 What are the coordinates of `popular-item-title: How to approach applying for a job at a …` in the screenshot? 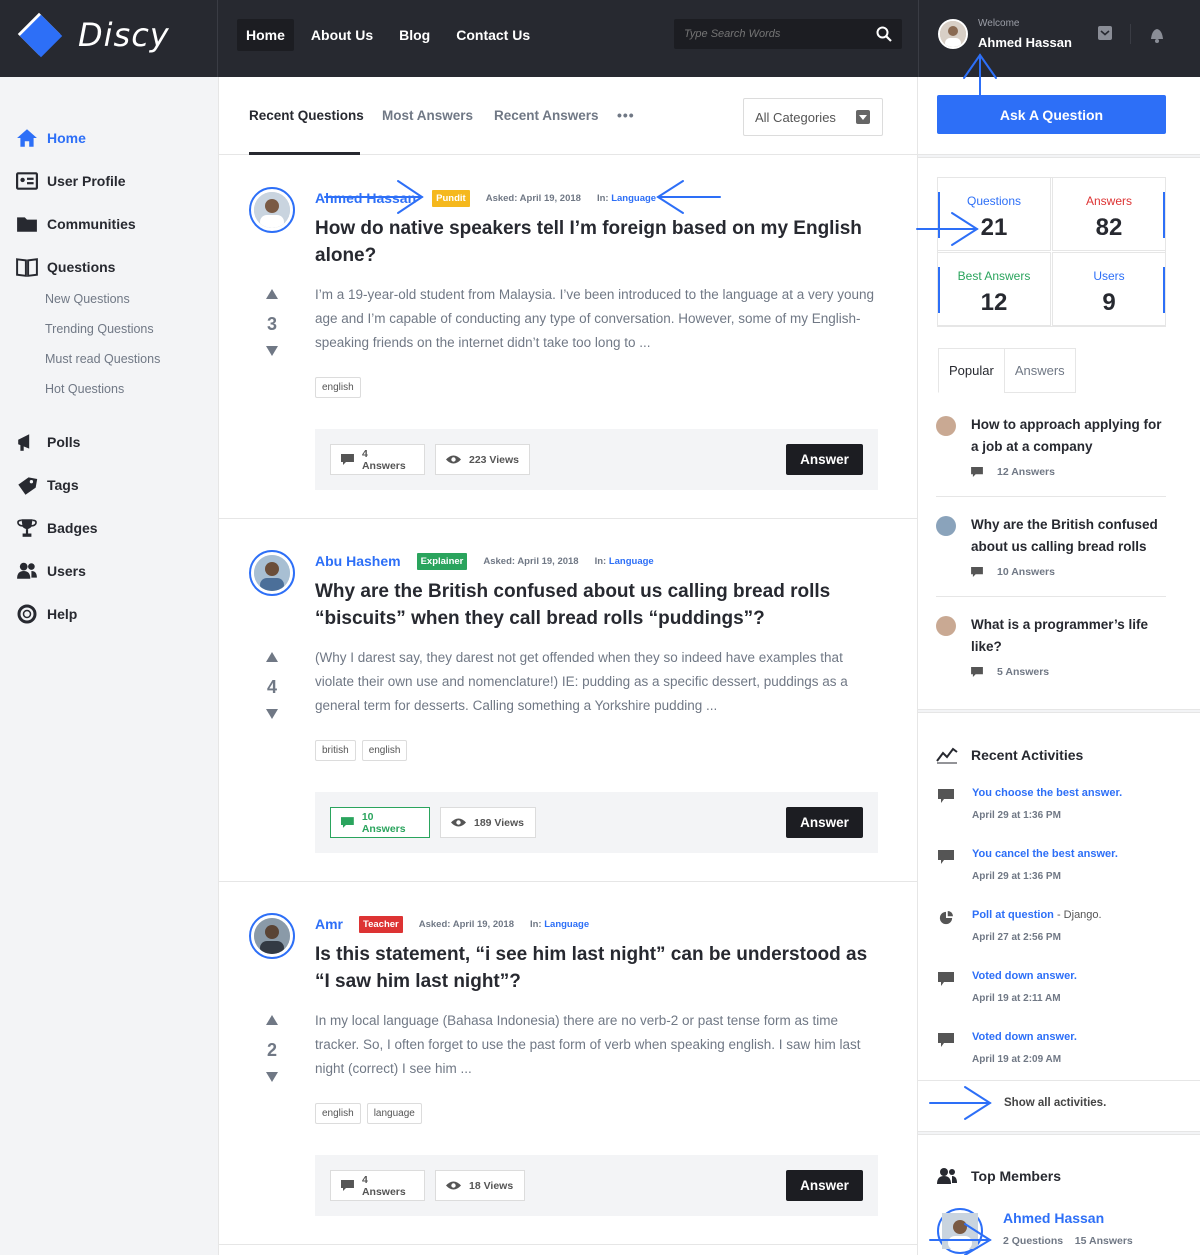 It's located at (1068, 436).